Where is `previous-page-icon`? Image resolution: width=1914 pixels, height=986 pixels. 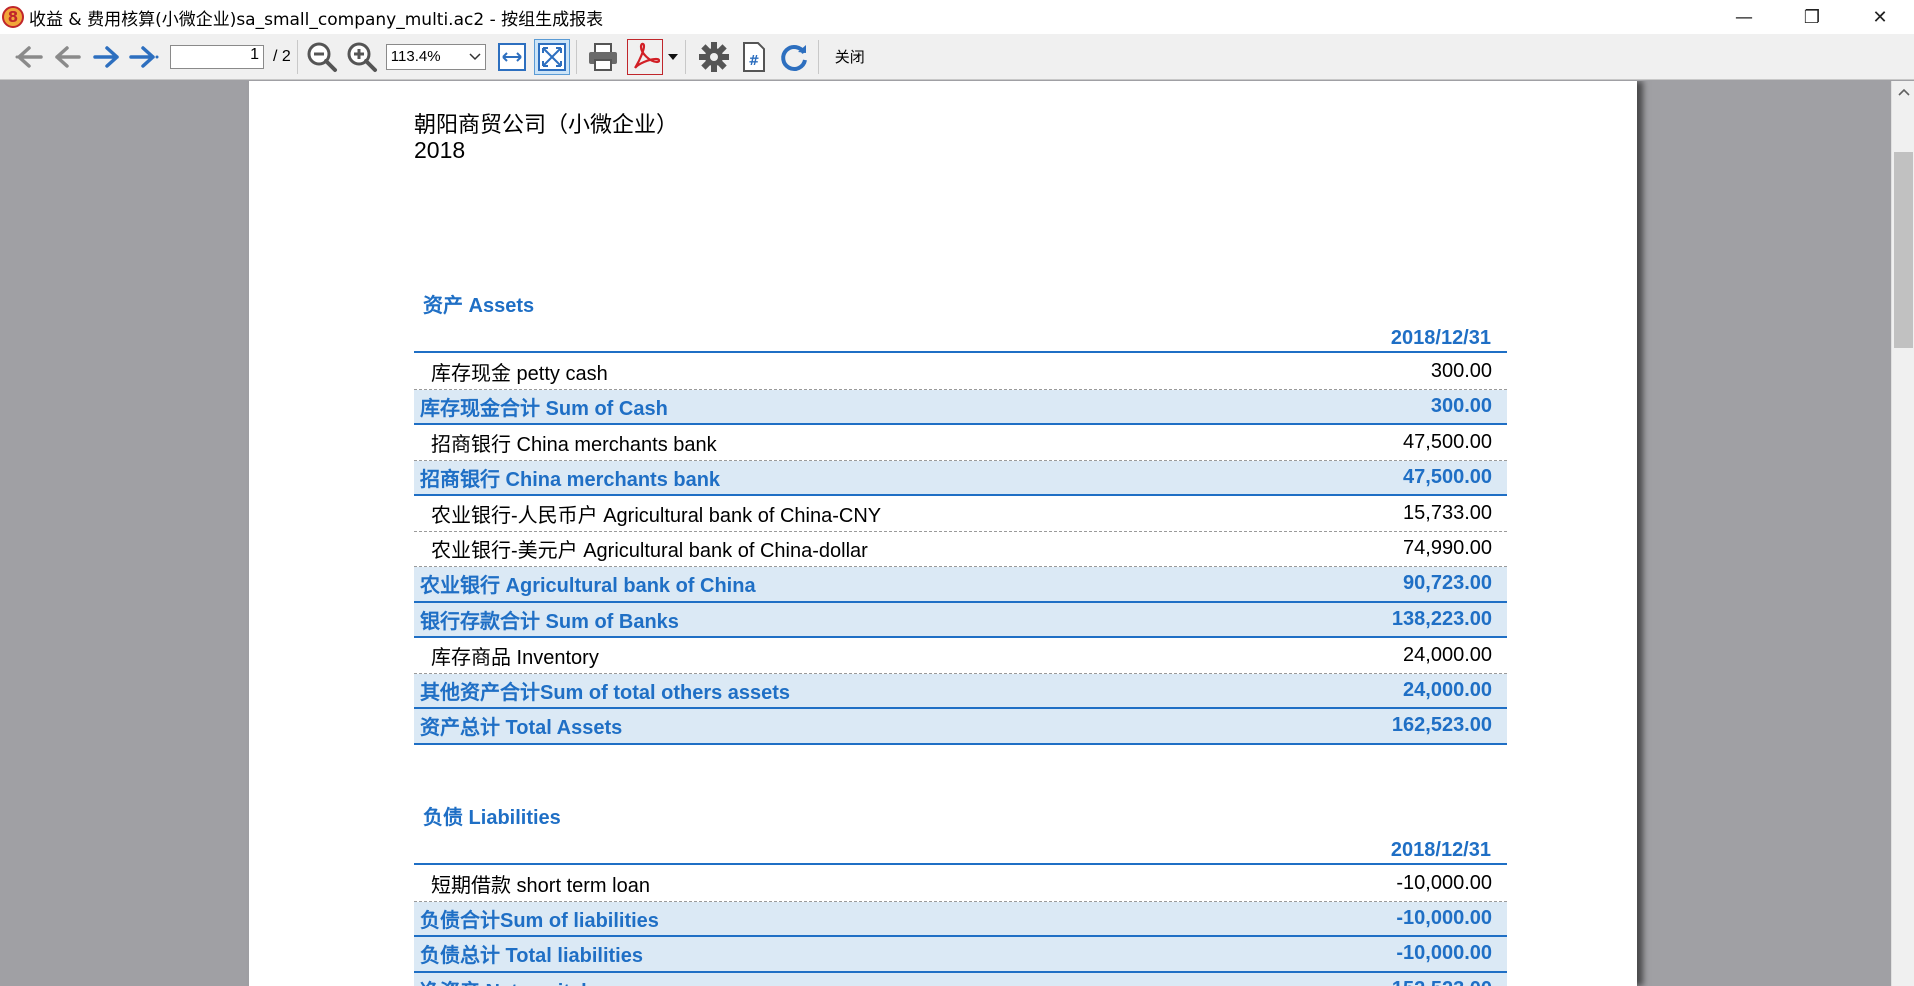
previous-page-icon is located at coordinates (68, 57).